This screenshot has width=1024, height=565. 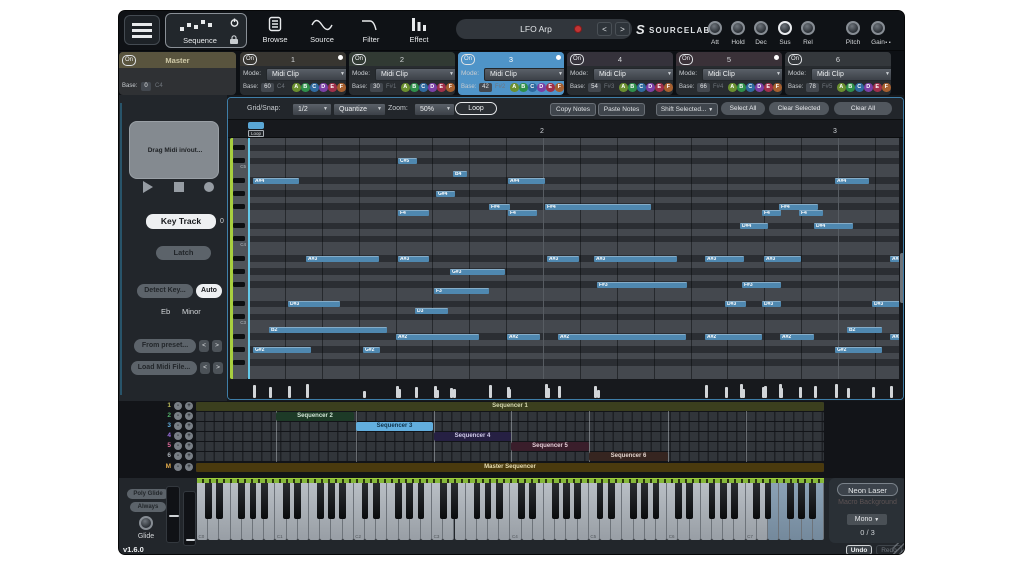 What do you see at coordinates (359, 109) in the screenshot?
I see `quantize-dropdown: Quantize ▼` at bounding box center [359, 109].